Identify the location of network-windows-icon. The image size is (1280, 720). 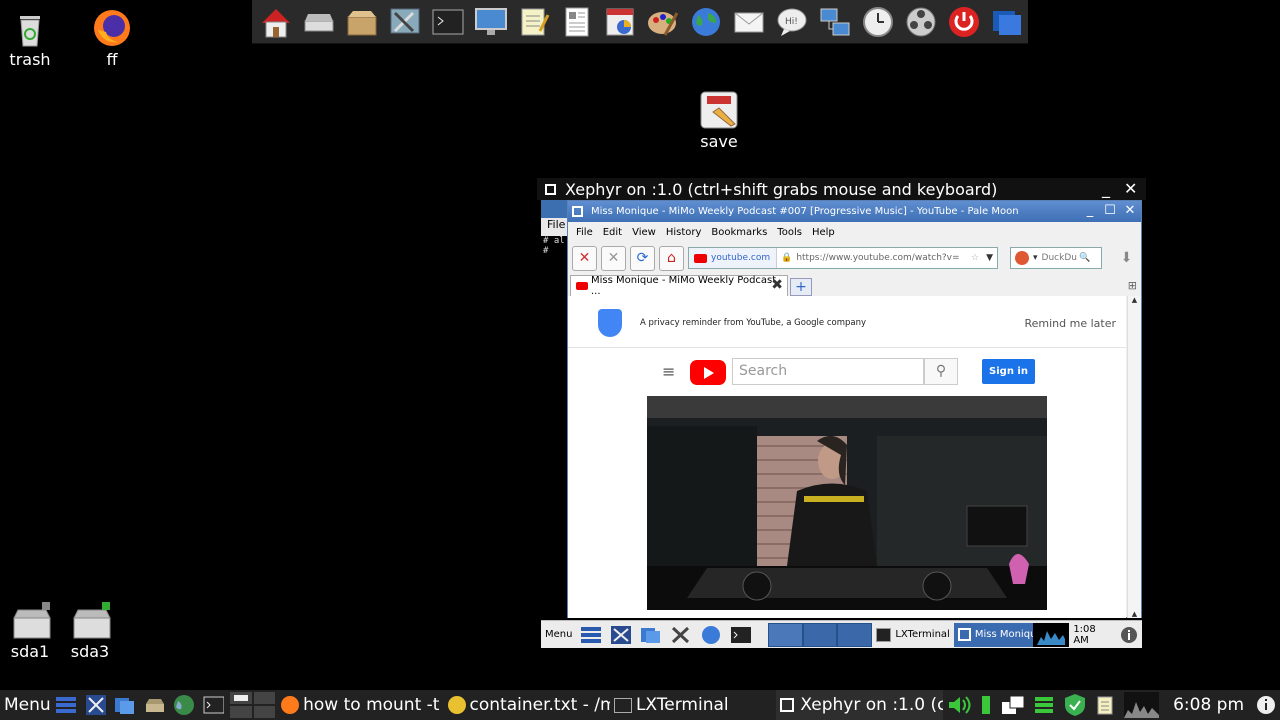
(1012, 705).